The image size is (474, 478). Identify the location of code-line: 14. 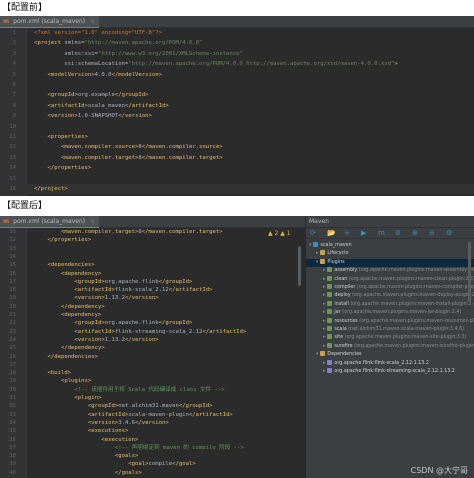
(152, 257).